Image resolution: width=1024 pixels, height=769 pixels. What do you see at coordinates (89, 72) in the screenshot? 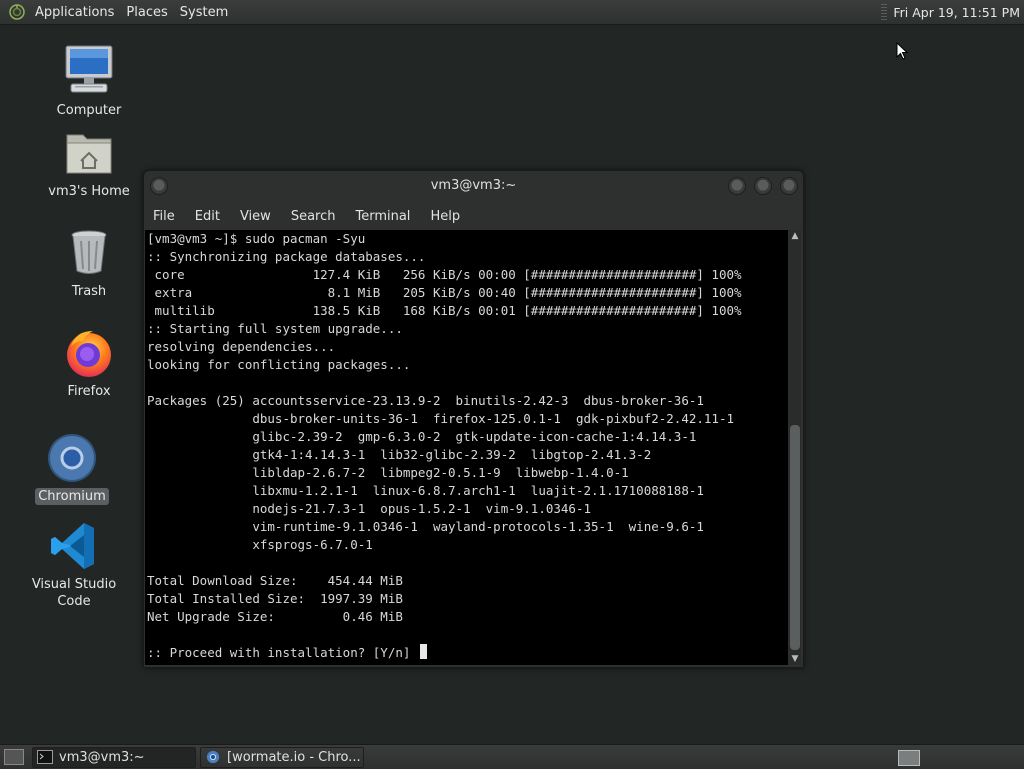
I see `computer-icon` at bounding box center [89, 72].